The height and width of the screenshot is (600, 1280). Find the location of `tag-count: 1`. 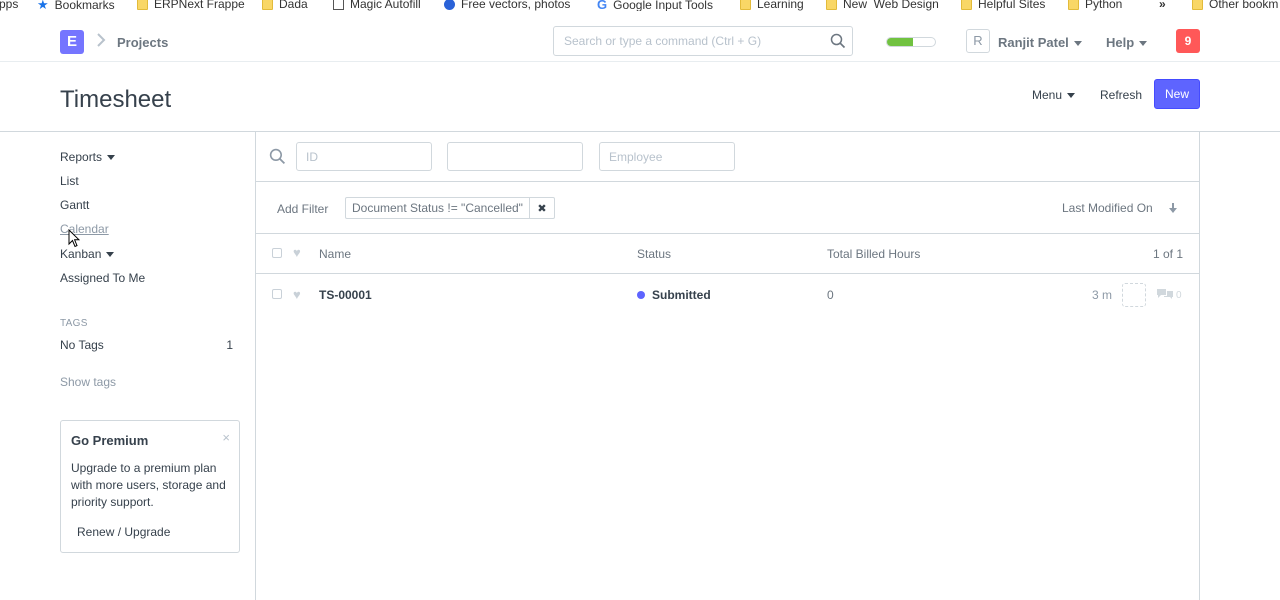

tag-count: 1 is located at coordinates (229, 345).